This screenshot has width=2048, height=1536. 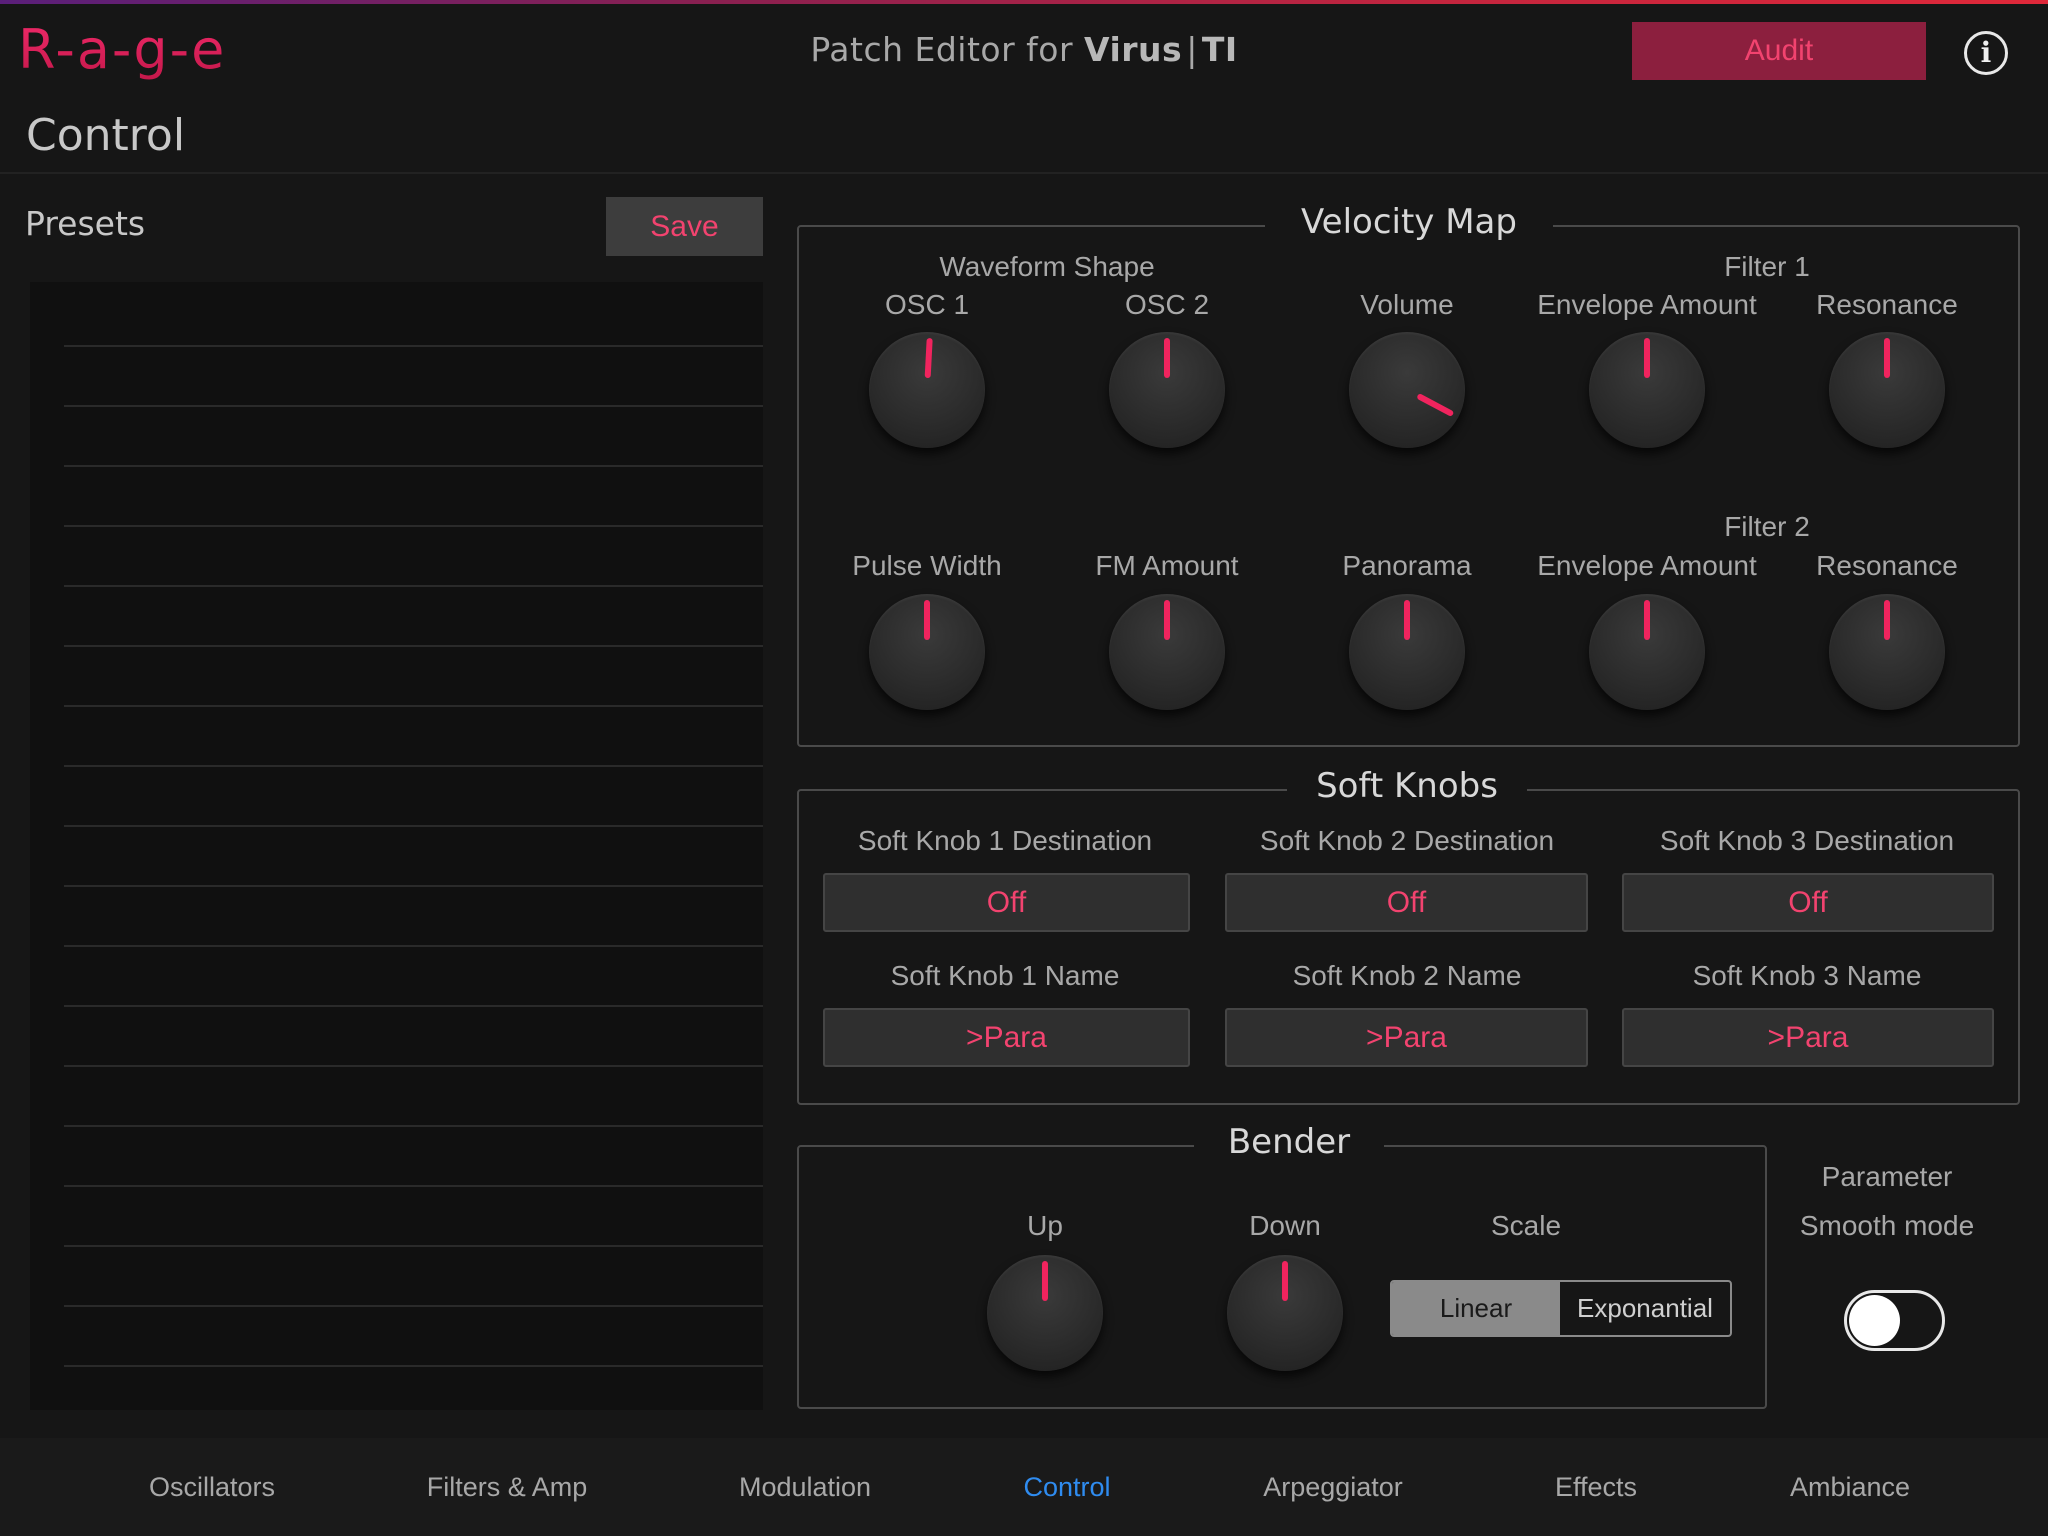 What do you see at coordinates (507, 1487) in the screenshot?
I see `nav-tab-filters-amp: Filters & Amp` at bounding box center [507, 1487].